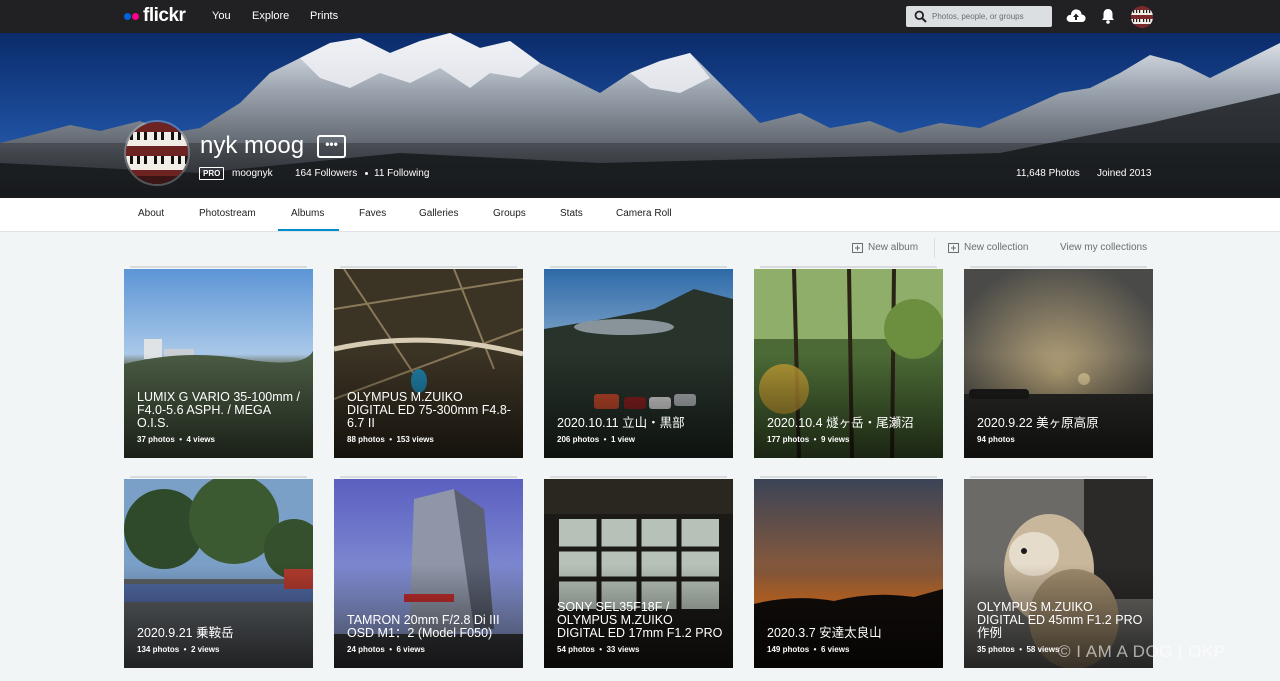 Image resolution: width=1280 pixels, height=681 pixels. Describe the element at coordinates (621, 423) in the screenshot. I see `album-title: 2020.10.11 立山・黒部` at that location.